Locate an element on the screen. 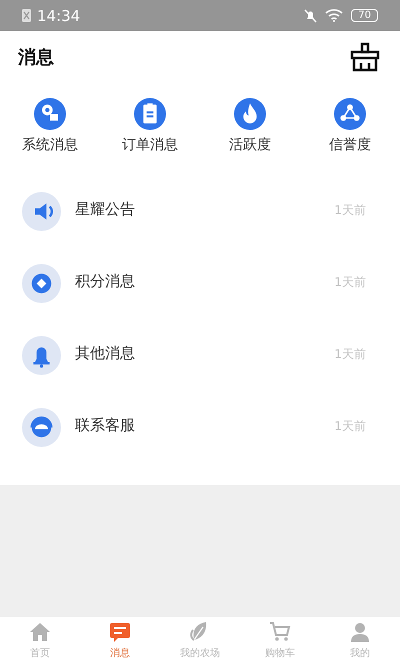 The height and width of the screenshot is (666, 400). chat-bubble-icon is located at coordinates (120, 632).